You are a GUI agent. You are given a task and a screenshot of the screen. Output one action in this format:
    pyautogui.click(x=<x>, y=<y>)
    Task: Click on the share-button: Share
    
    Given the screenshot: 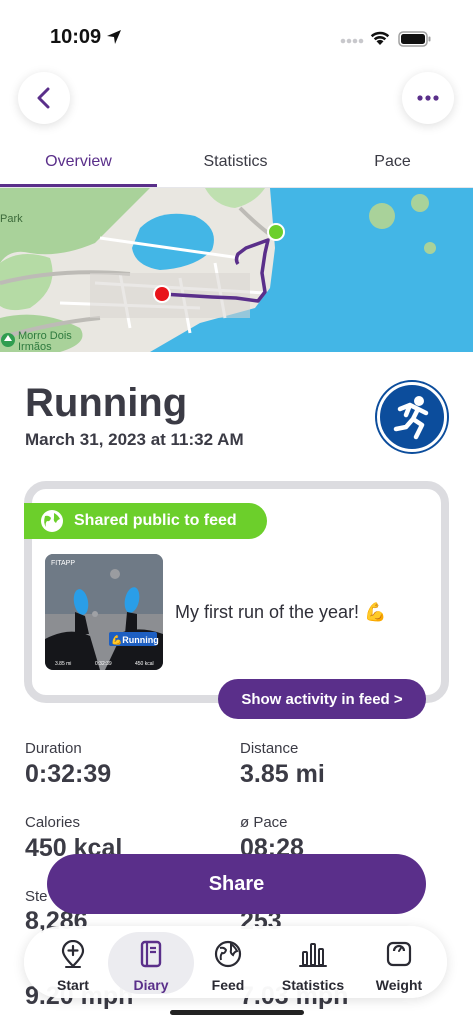 What is the action you would take?
    pyautogui.click(x=236, y=884)
    